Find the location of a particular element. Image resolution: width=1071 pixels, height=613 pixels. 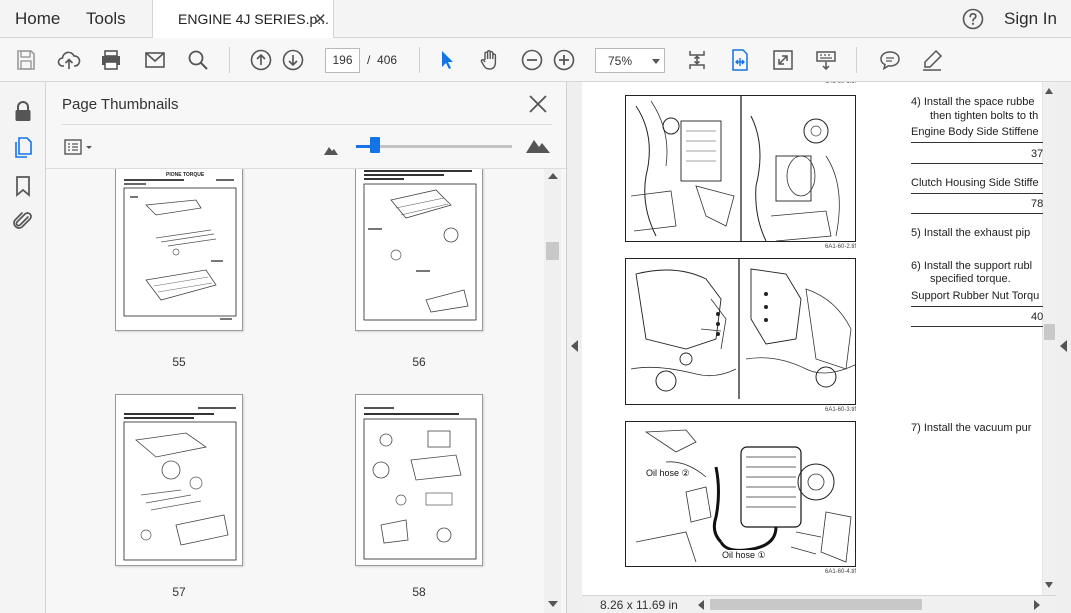

keyboard-icon is located at coordinates (826, 60).